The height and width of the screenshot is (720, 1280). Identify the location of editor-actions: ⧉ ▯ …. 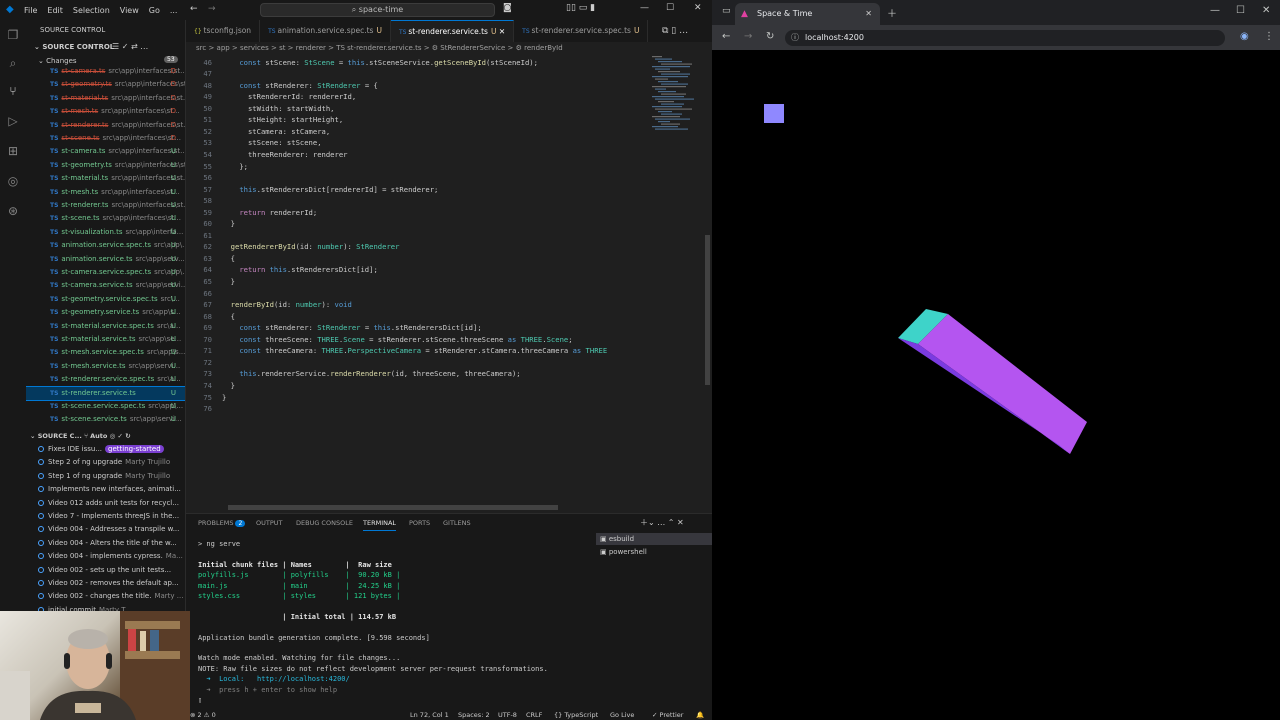
(675, 31).